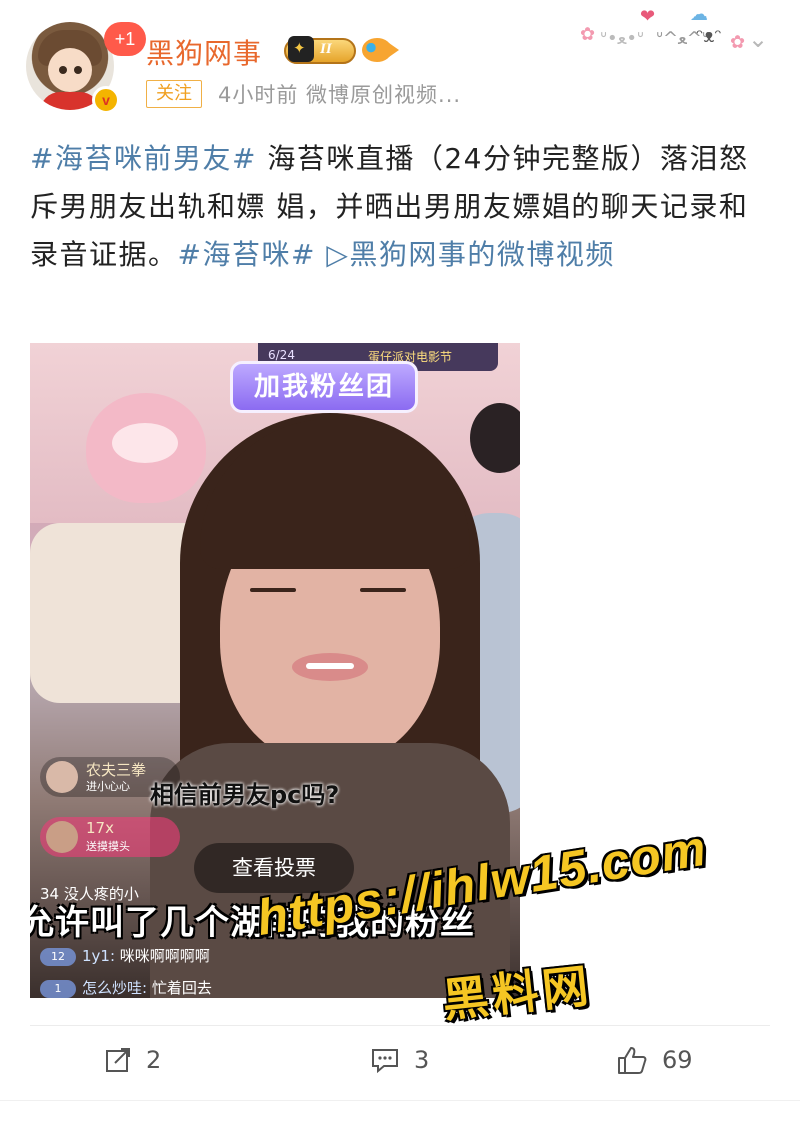 This screenshot has height=1125, width=800. I want to click on action-bar: 2 3 69, so click(400, 1062).